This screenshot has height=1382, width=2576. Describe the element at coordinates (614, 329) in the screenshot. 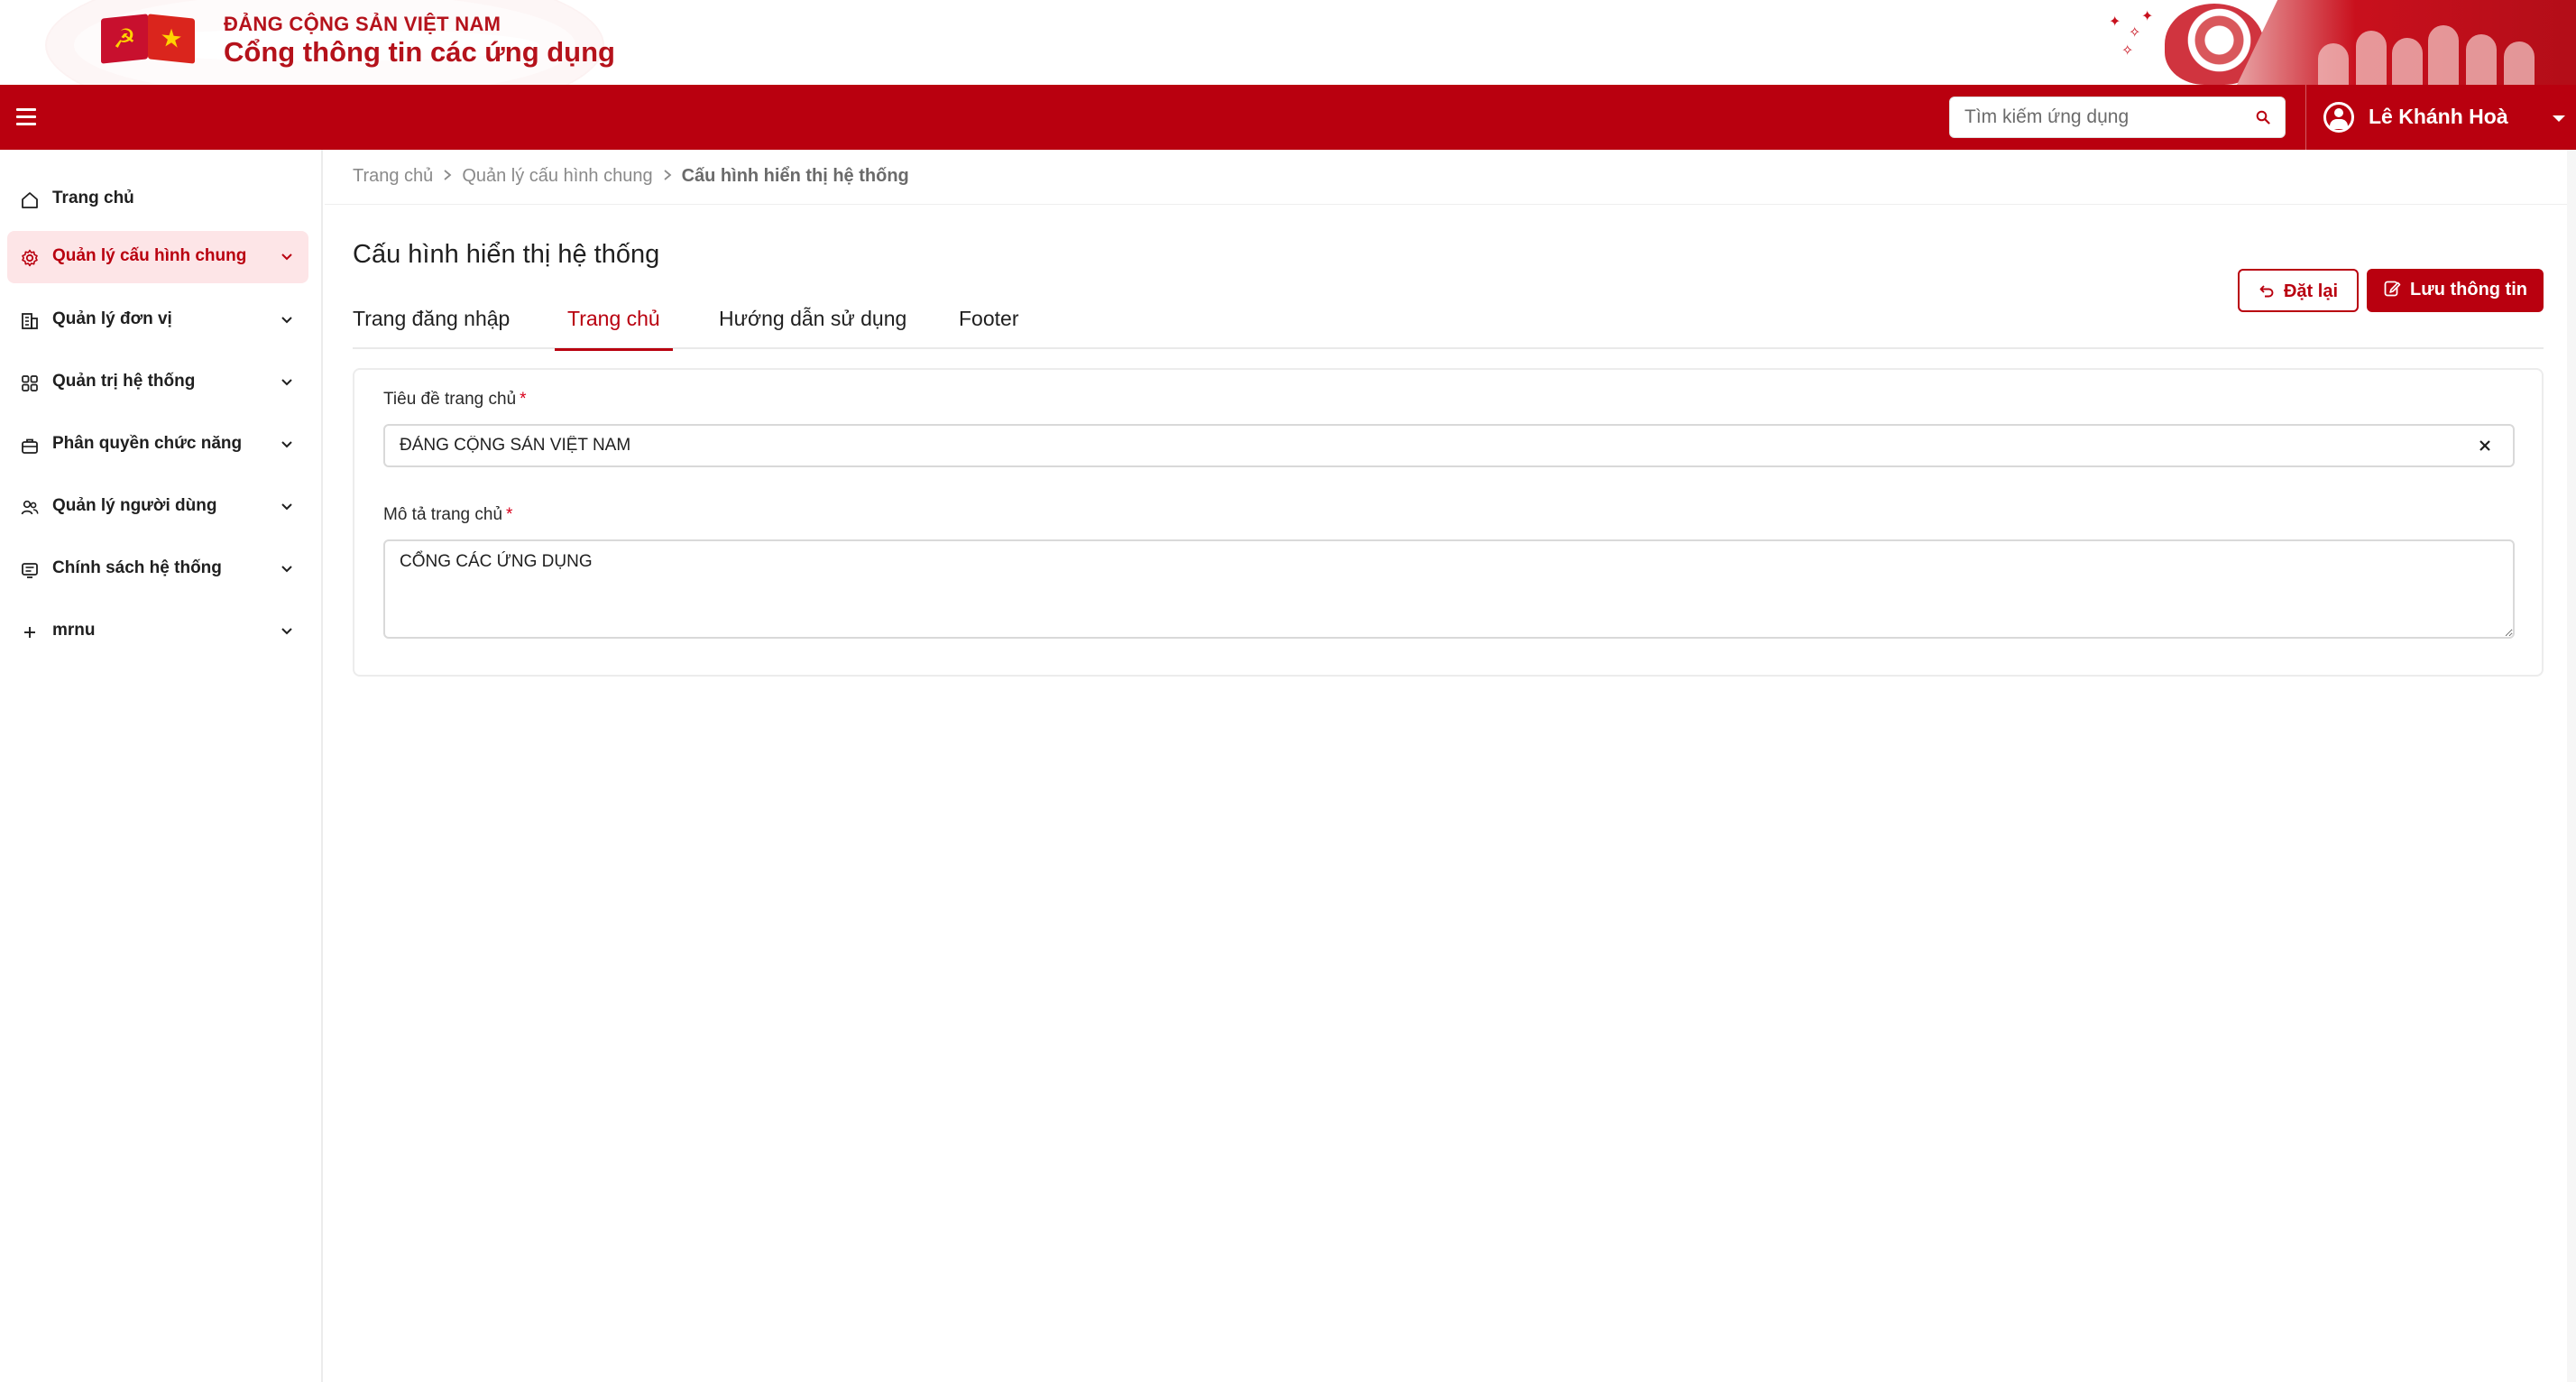

I see `tab-home-page: Trang chủ` at that location.